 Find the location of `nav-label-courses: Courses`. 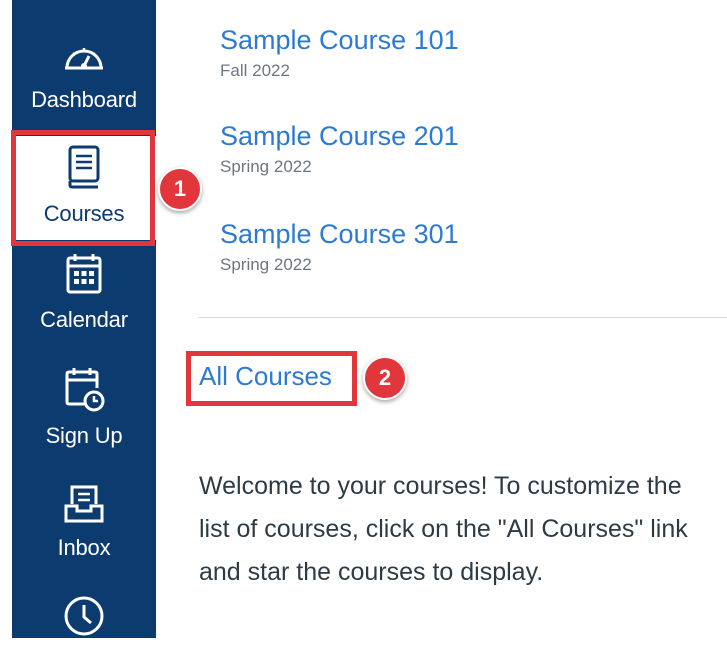

nav-label-courses: Courses is located at coordinates (84, 213).